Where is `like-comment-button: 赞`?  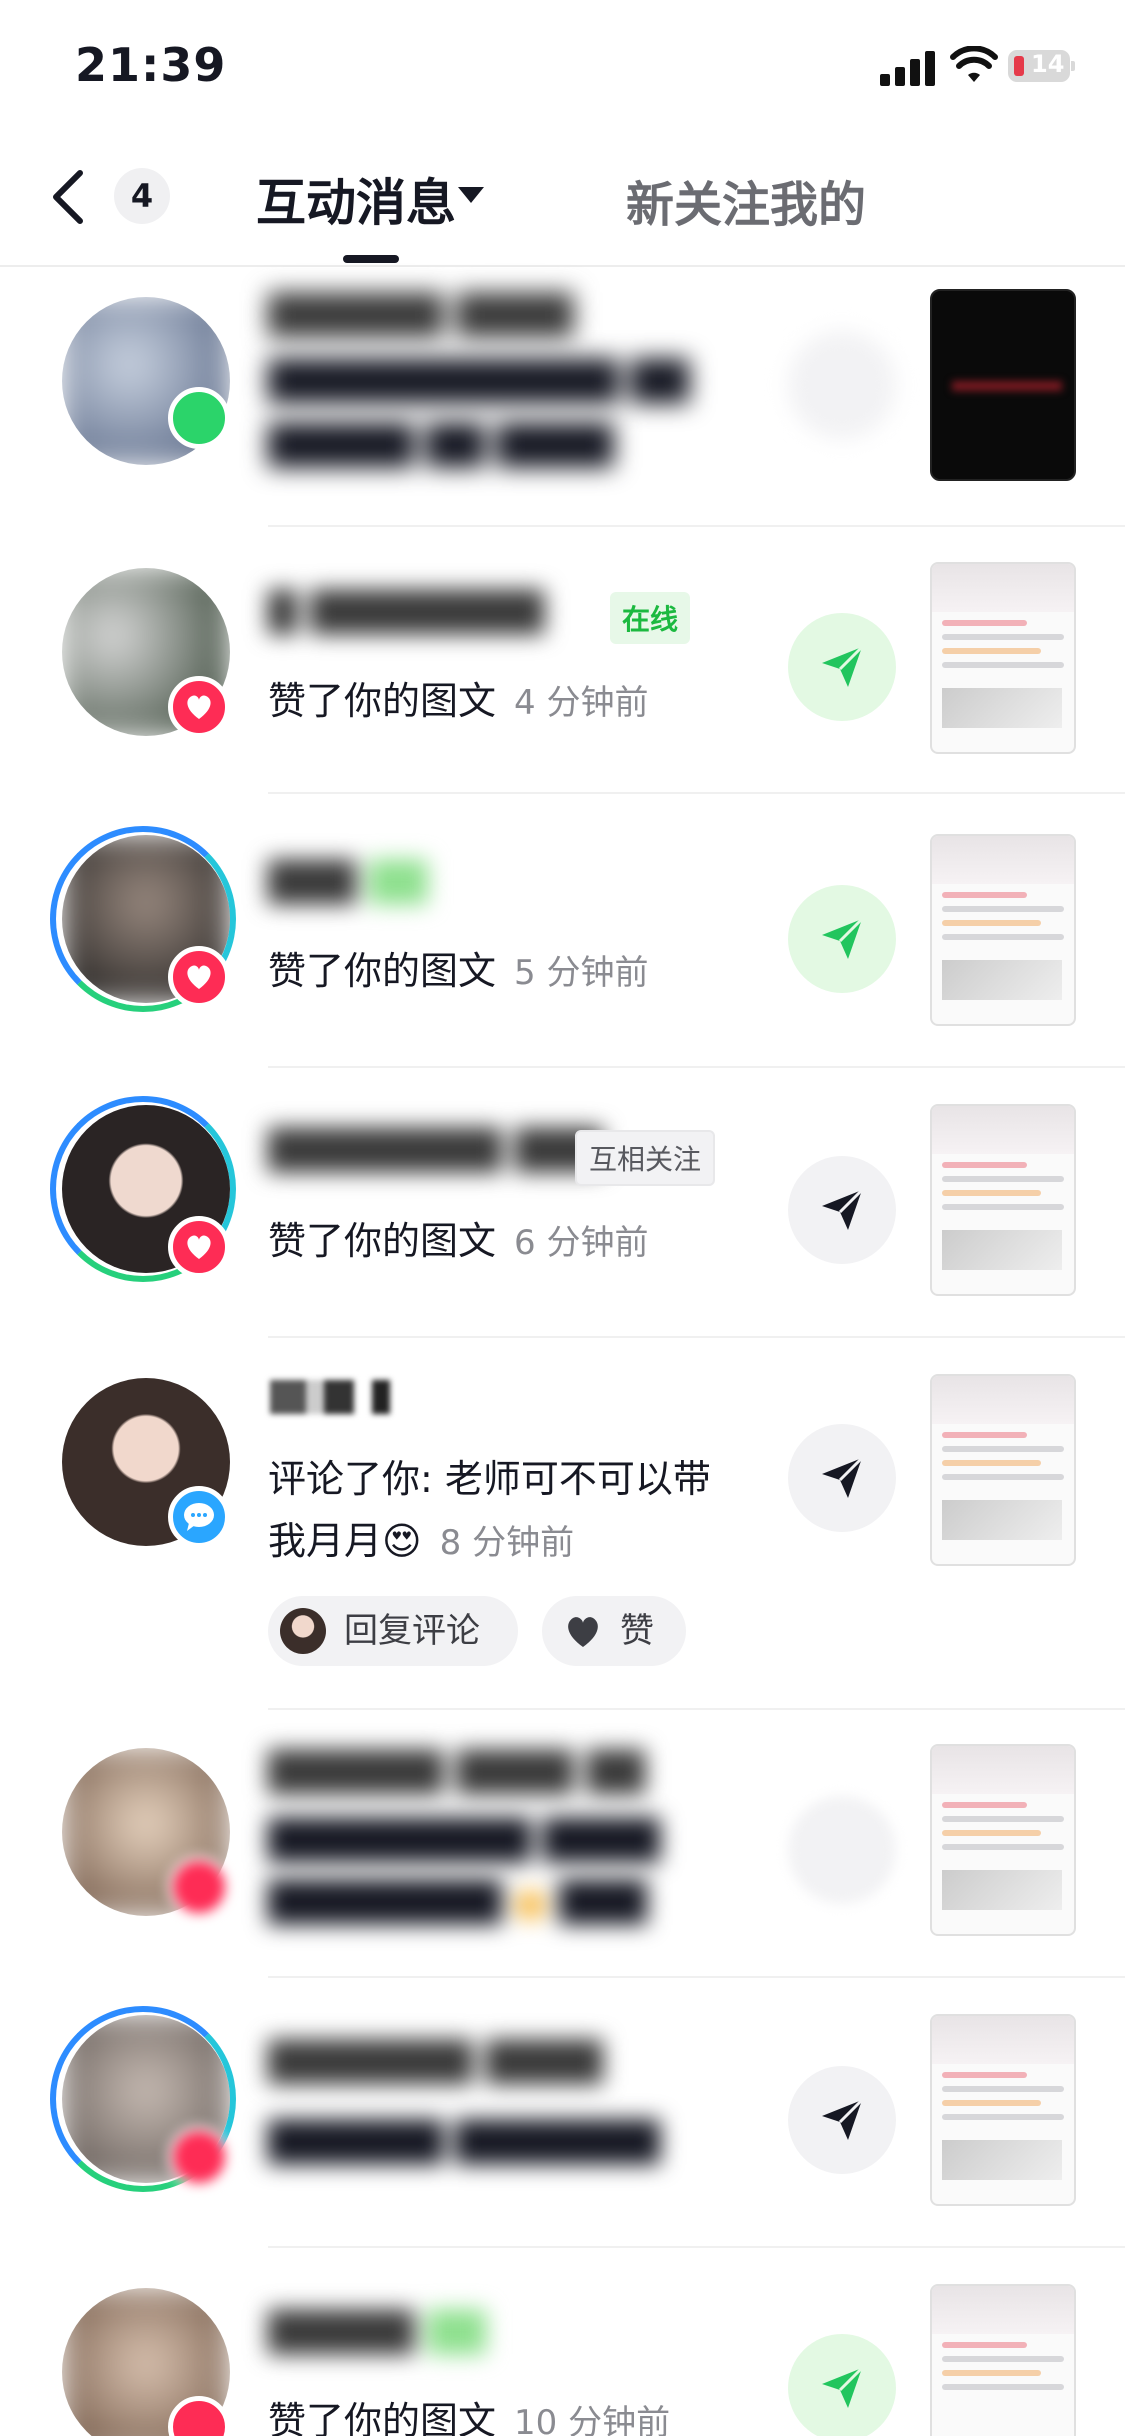 like-comment-button: 赞 is located at coordinates (614, 1631).